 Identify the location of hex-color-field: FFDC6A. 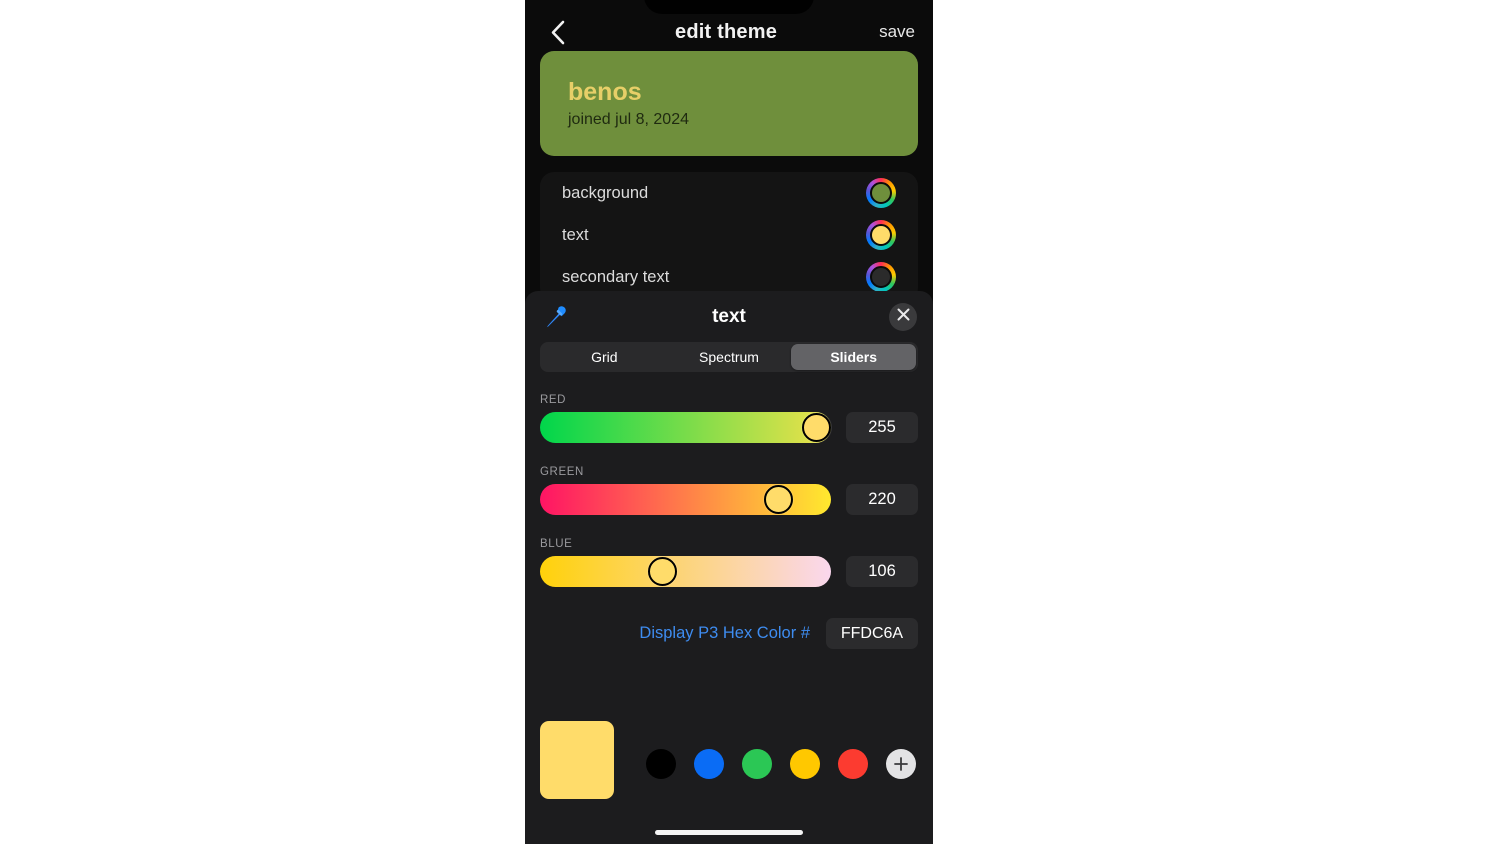
(872, 633).